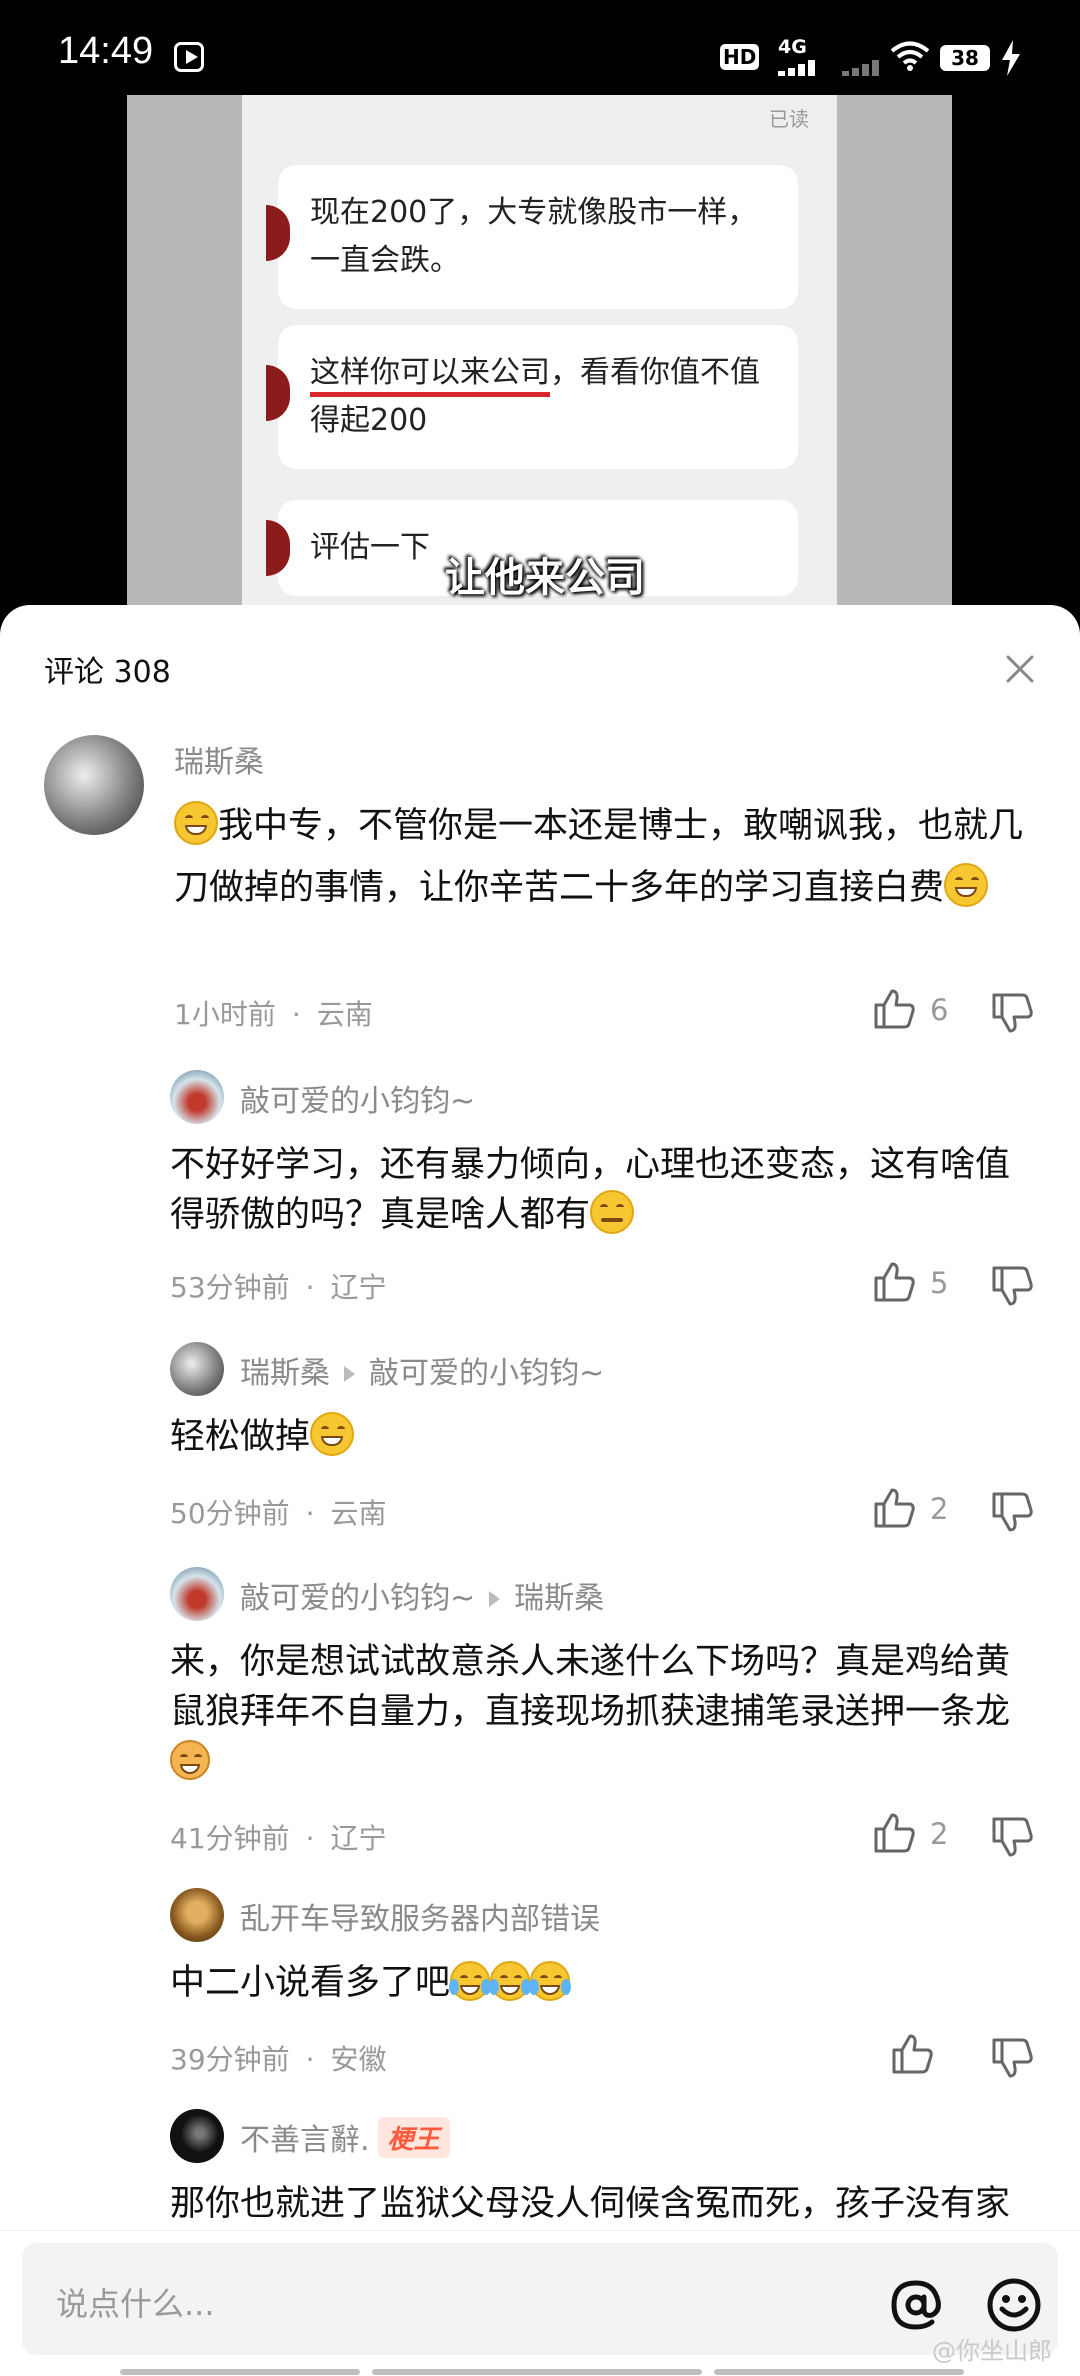 The height and width of the screenshot is (2376, 1080). Describe the element at coordinates (800, 68) in the screenshot. I see `signal-icon` at that location.